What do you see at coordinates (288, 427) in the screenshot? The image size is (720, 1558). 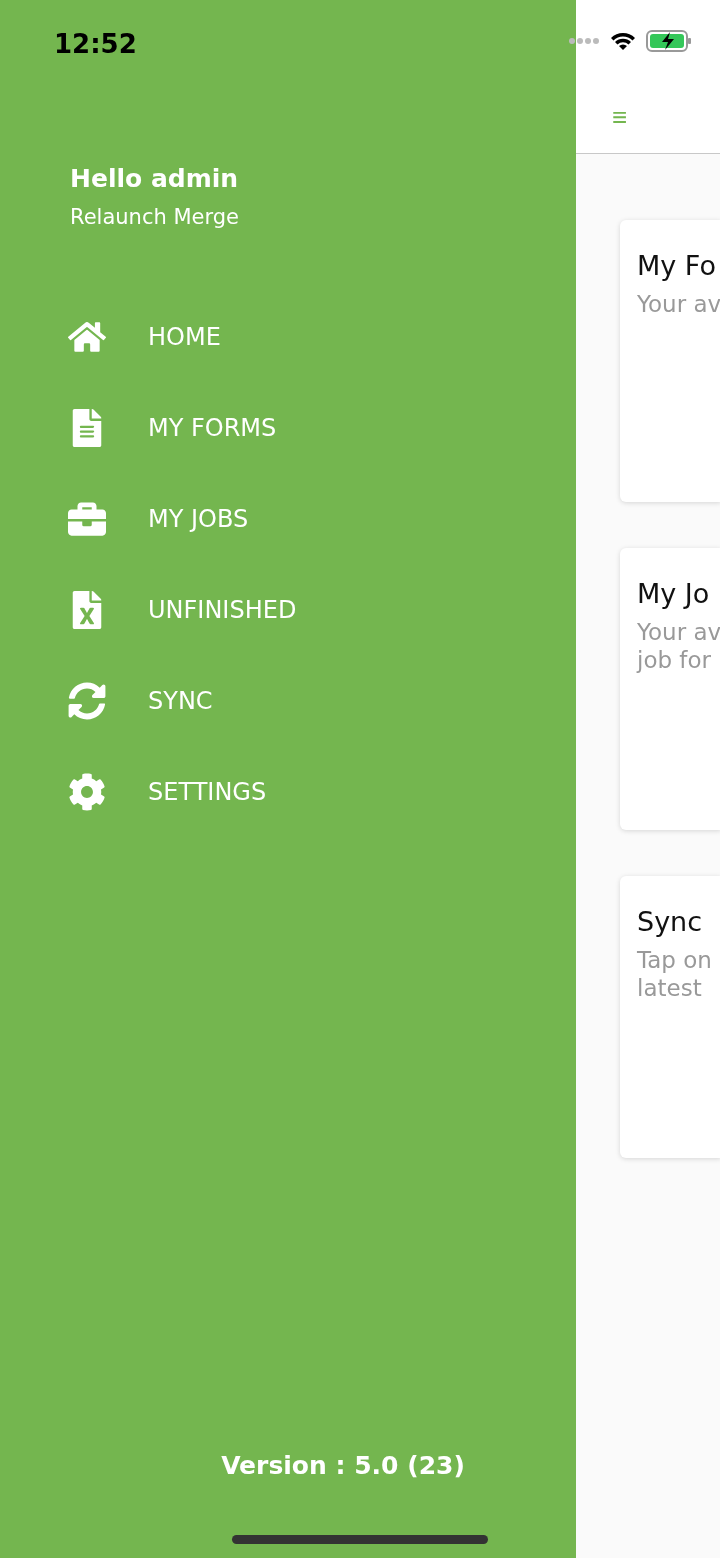 I see `menu-item: MY FORMS` at bounding box center [288, 427].